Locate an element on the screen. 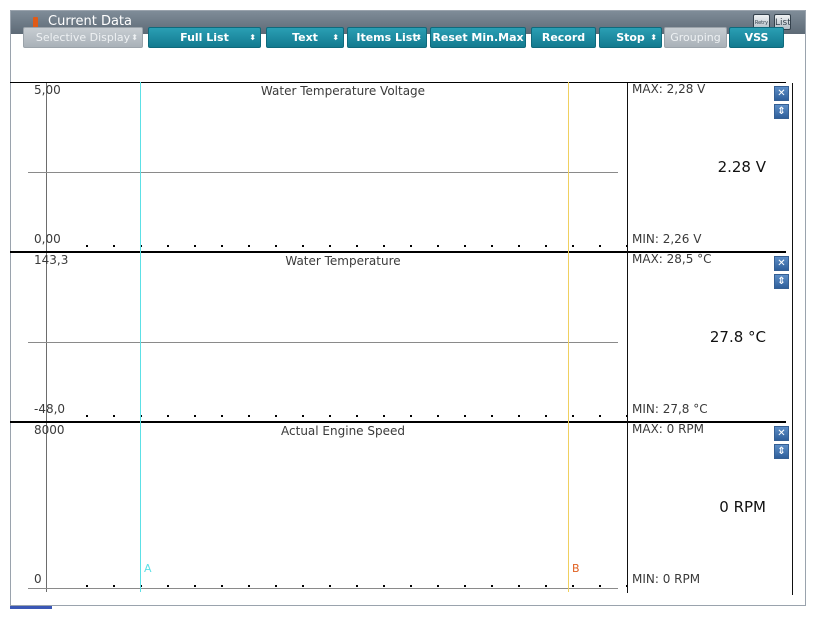 This screenshot has height=618, width=816. y-axis-min: -48,0 is located at coordinates (50, 409).